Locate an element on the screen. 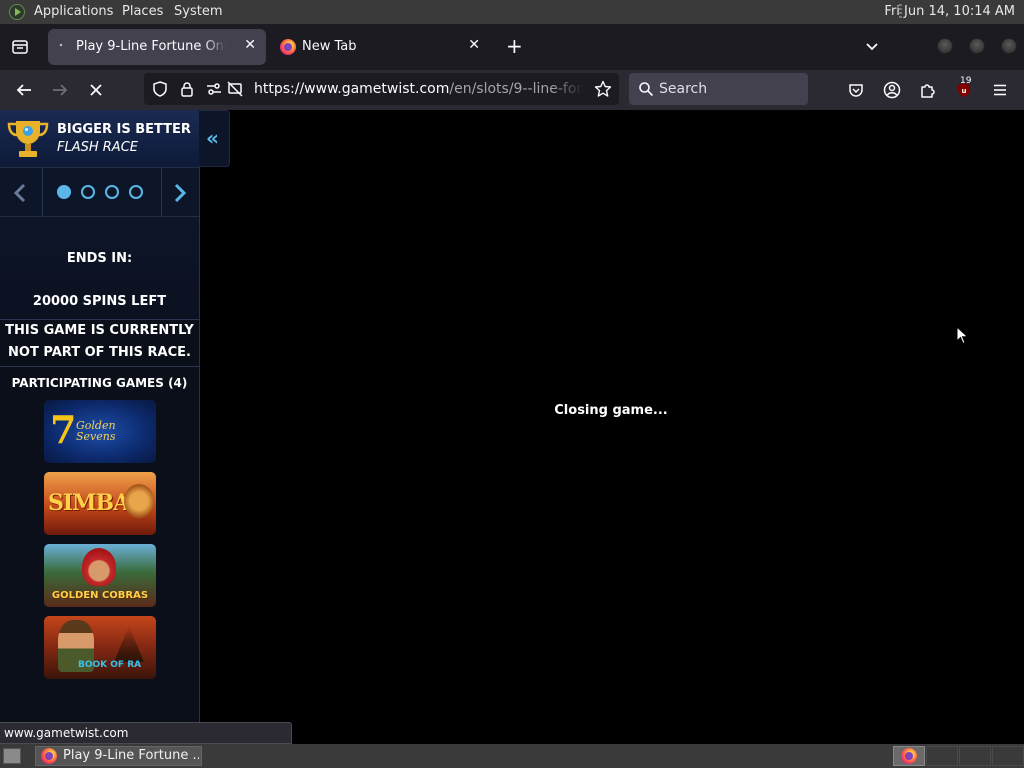  tab-title: Play 9-Line Fortune Online is located at coordinates (151, 46).